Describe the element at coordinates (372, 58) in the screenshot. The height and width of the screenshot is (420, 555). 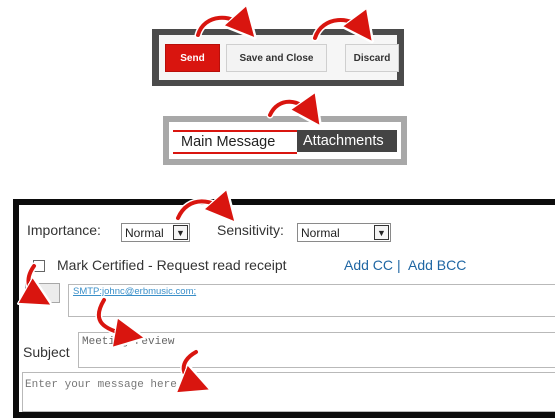
I see `discard-button: Discard` at that location.